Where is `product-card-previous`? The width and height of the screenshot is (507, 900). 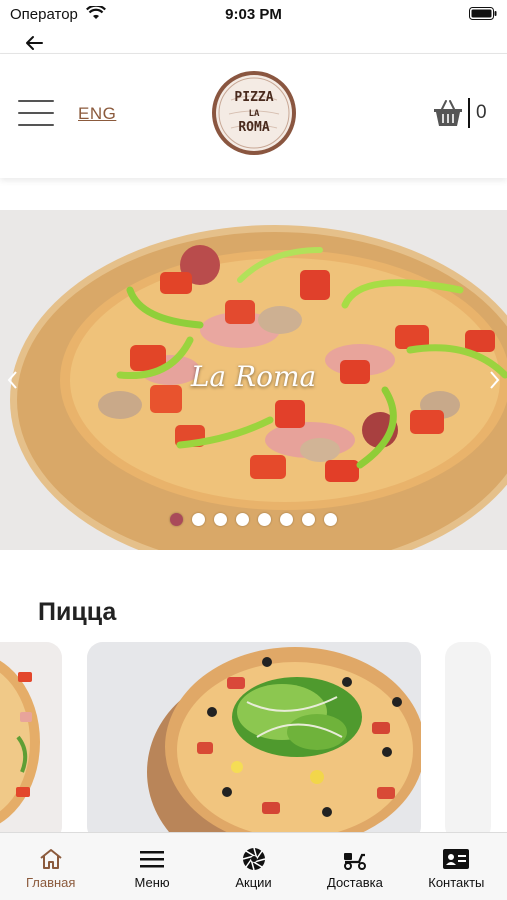 product-card-previous is located at coordinates (31, 737).